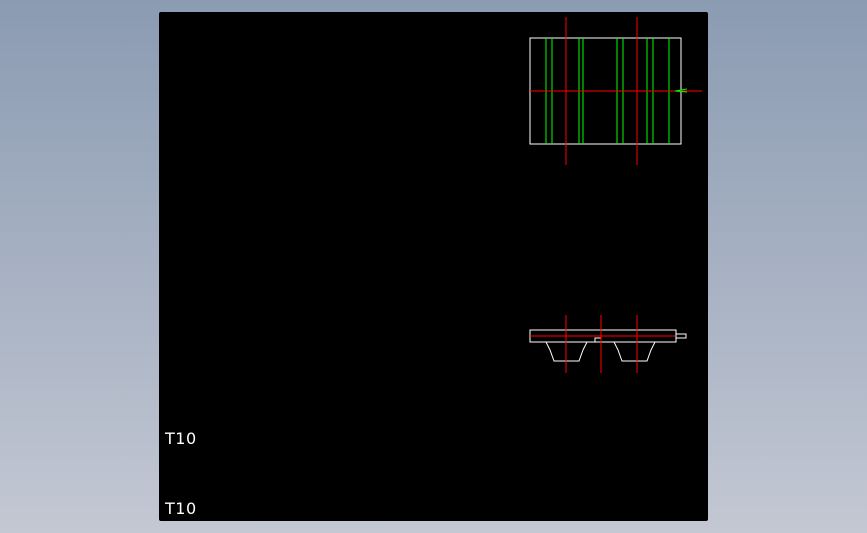 The width and height of the screenshot is (867, 533). Describe the element at coordinates (681, 336) in the screenshot. I see `end-marker` at that location.